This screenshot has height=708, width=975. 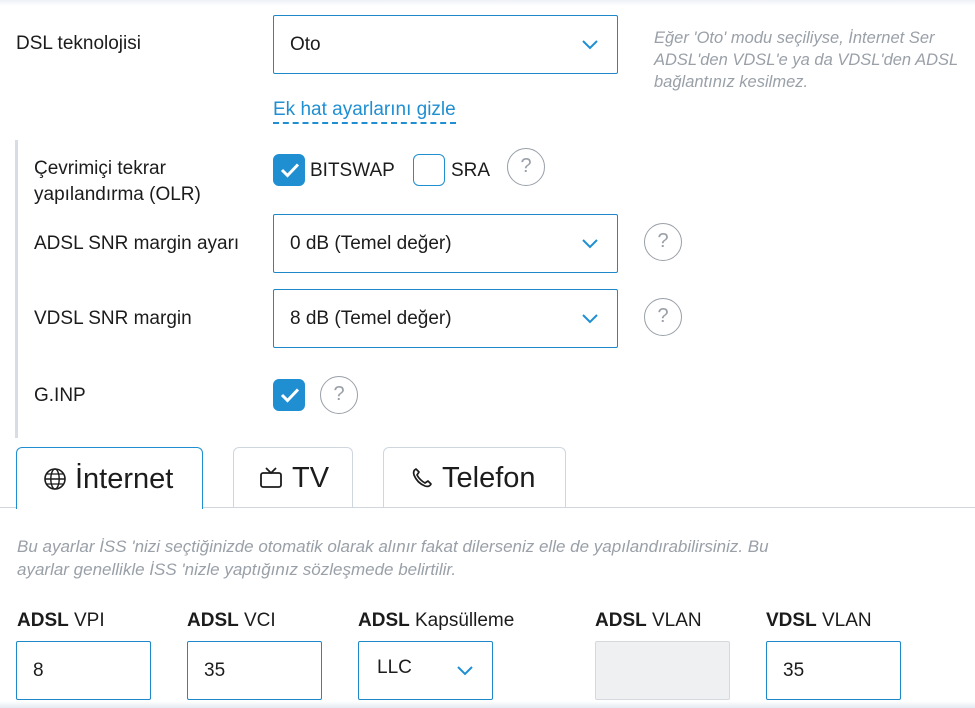 What do you see at coordinates (83, 670) in the screenshot?
I see `adsl-vpi-input: 8` at bounding box center [83, 670].